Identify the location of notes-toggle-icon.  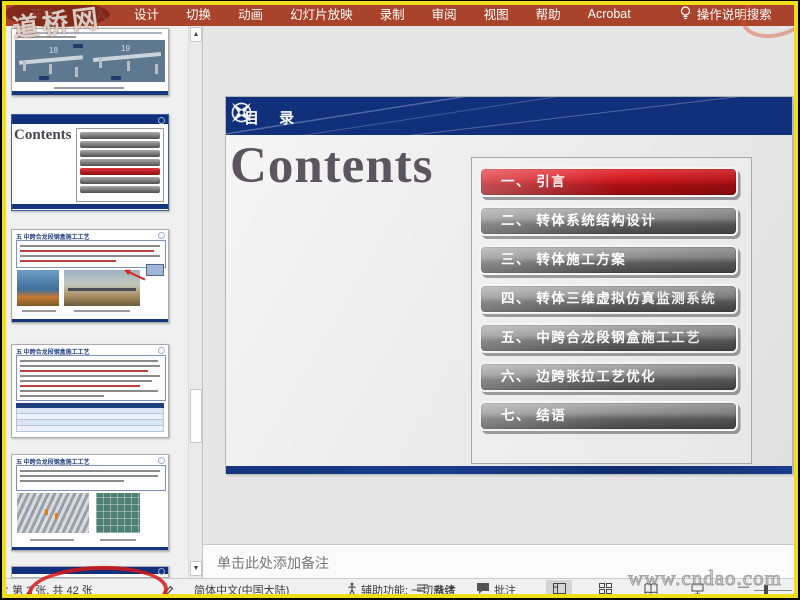
(422, 588).